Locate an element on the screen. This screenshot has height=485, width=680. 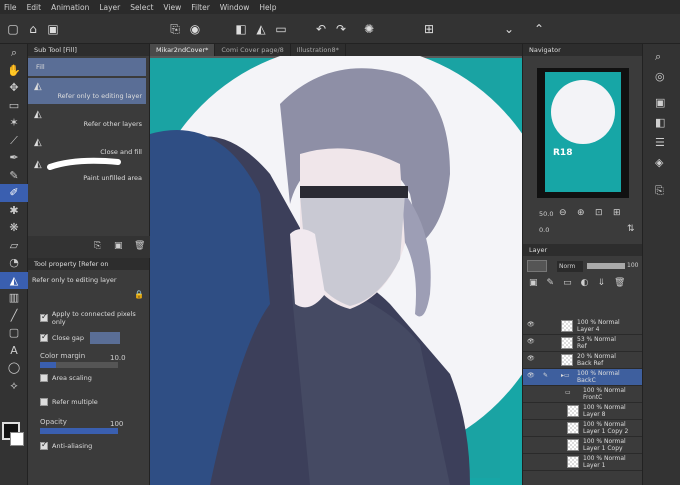
anti-aliasing-row: Anti-aliasing is located at coordinates (66, 445).